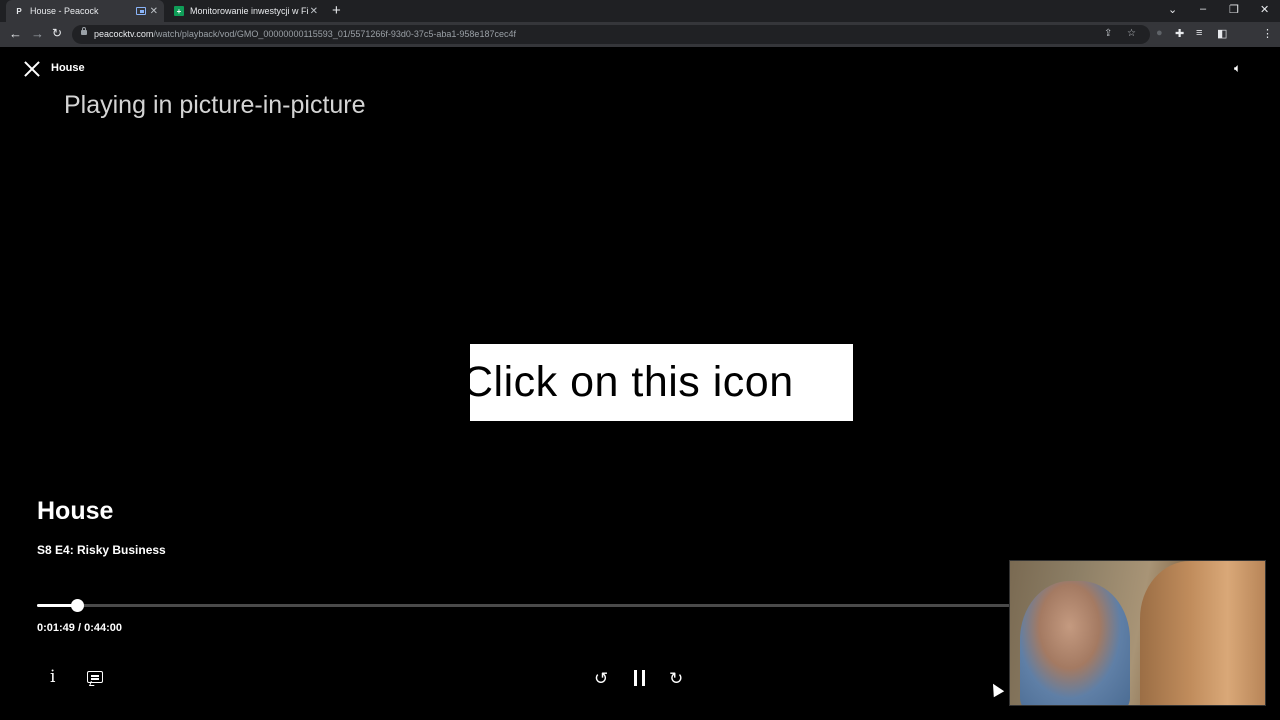 Image resolution: width=1280 pixels, height=720 pixels. What do you see at coordinates (1234, 9) in the screenshot?
I see `restore-icon: ❐` at bounding box center [1234, 9].